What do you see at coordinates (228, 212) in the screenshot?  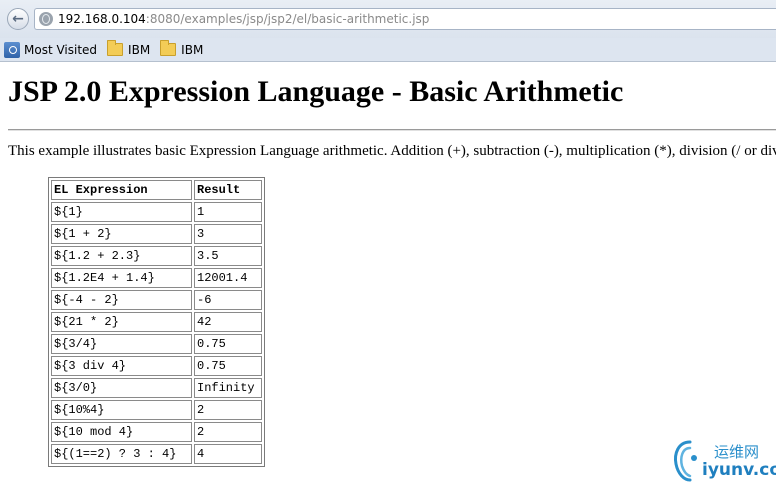 I see `result-cell: 1` at bounding box center [228, 212].